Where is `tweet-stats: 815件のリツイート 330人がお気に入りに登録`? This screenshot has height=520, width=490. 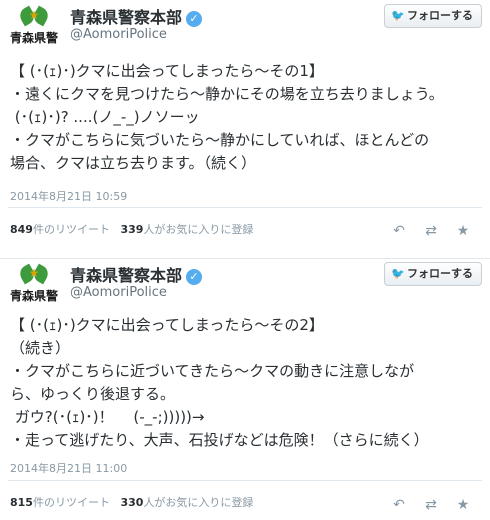
tweet-stats: 815件のリツイート 330人がお気に入りに登録 is located at coordinates (131, 502).